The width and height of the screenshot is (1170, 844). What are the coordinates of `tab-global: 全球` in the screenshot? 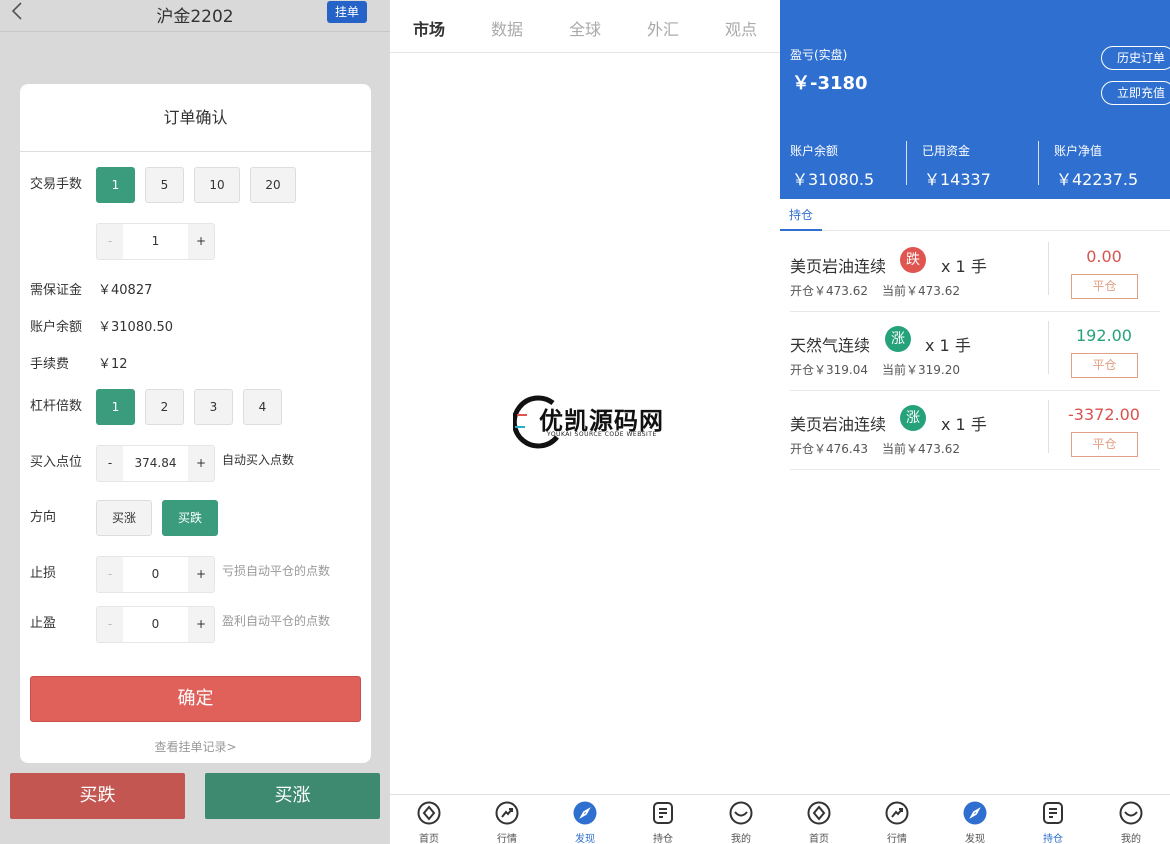 It's located at (585, 28).